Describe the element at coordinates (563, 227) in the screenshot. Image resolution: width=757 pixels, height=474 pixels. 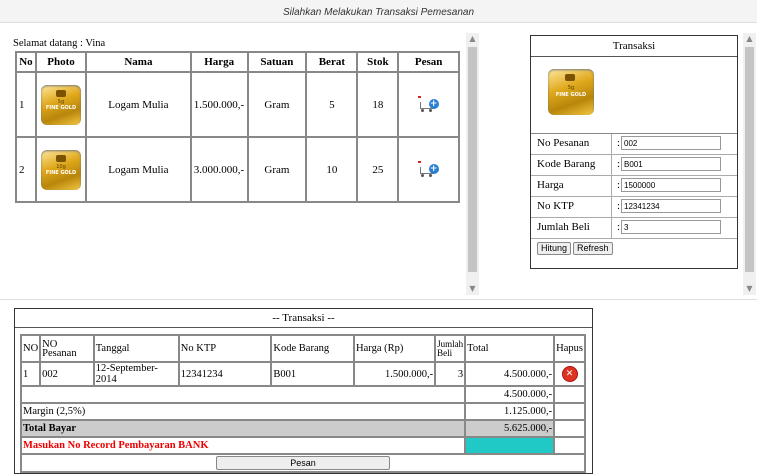
I see `field-label: Jumlah Beli` at that location.